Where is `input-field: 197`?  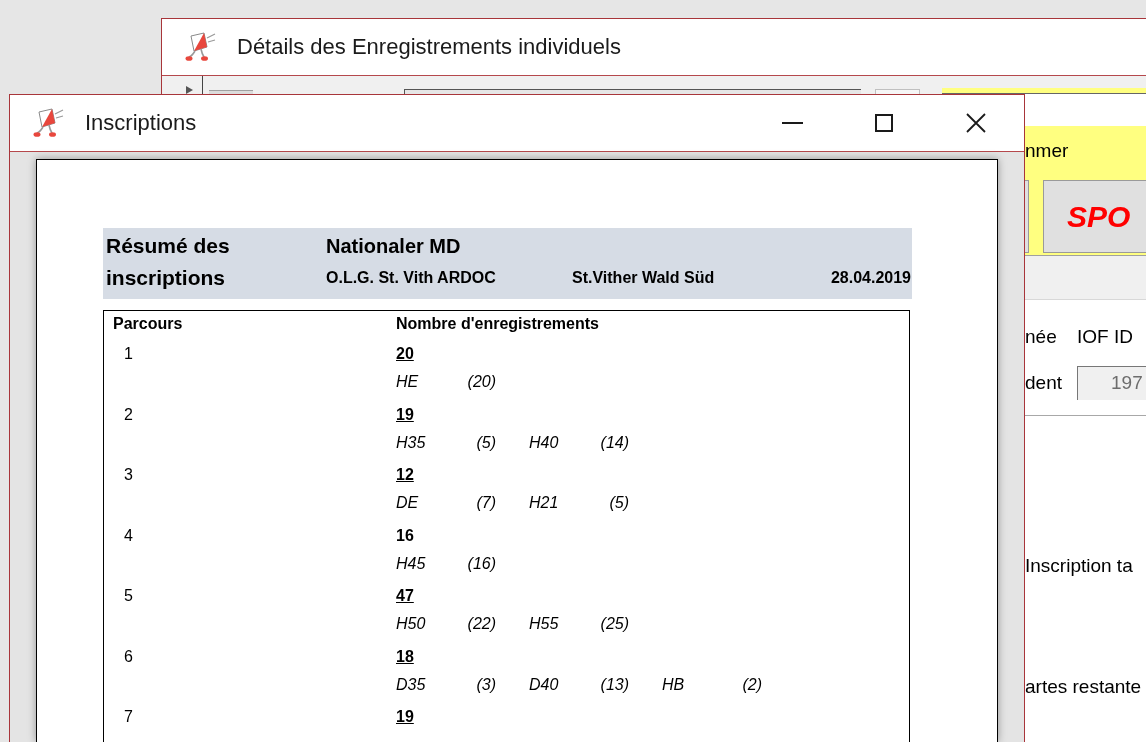
input-field: 197 is located at coordinates (1111, 383).